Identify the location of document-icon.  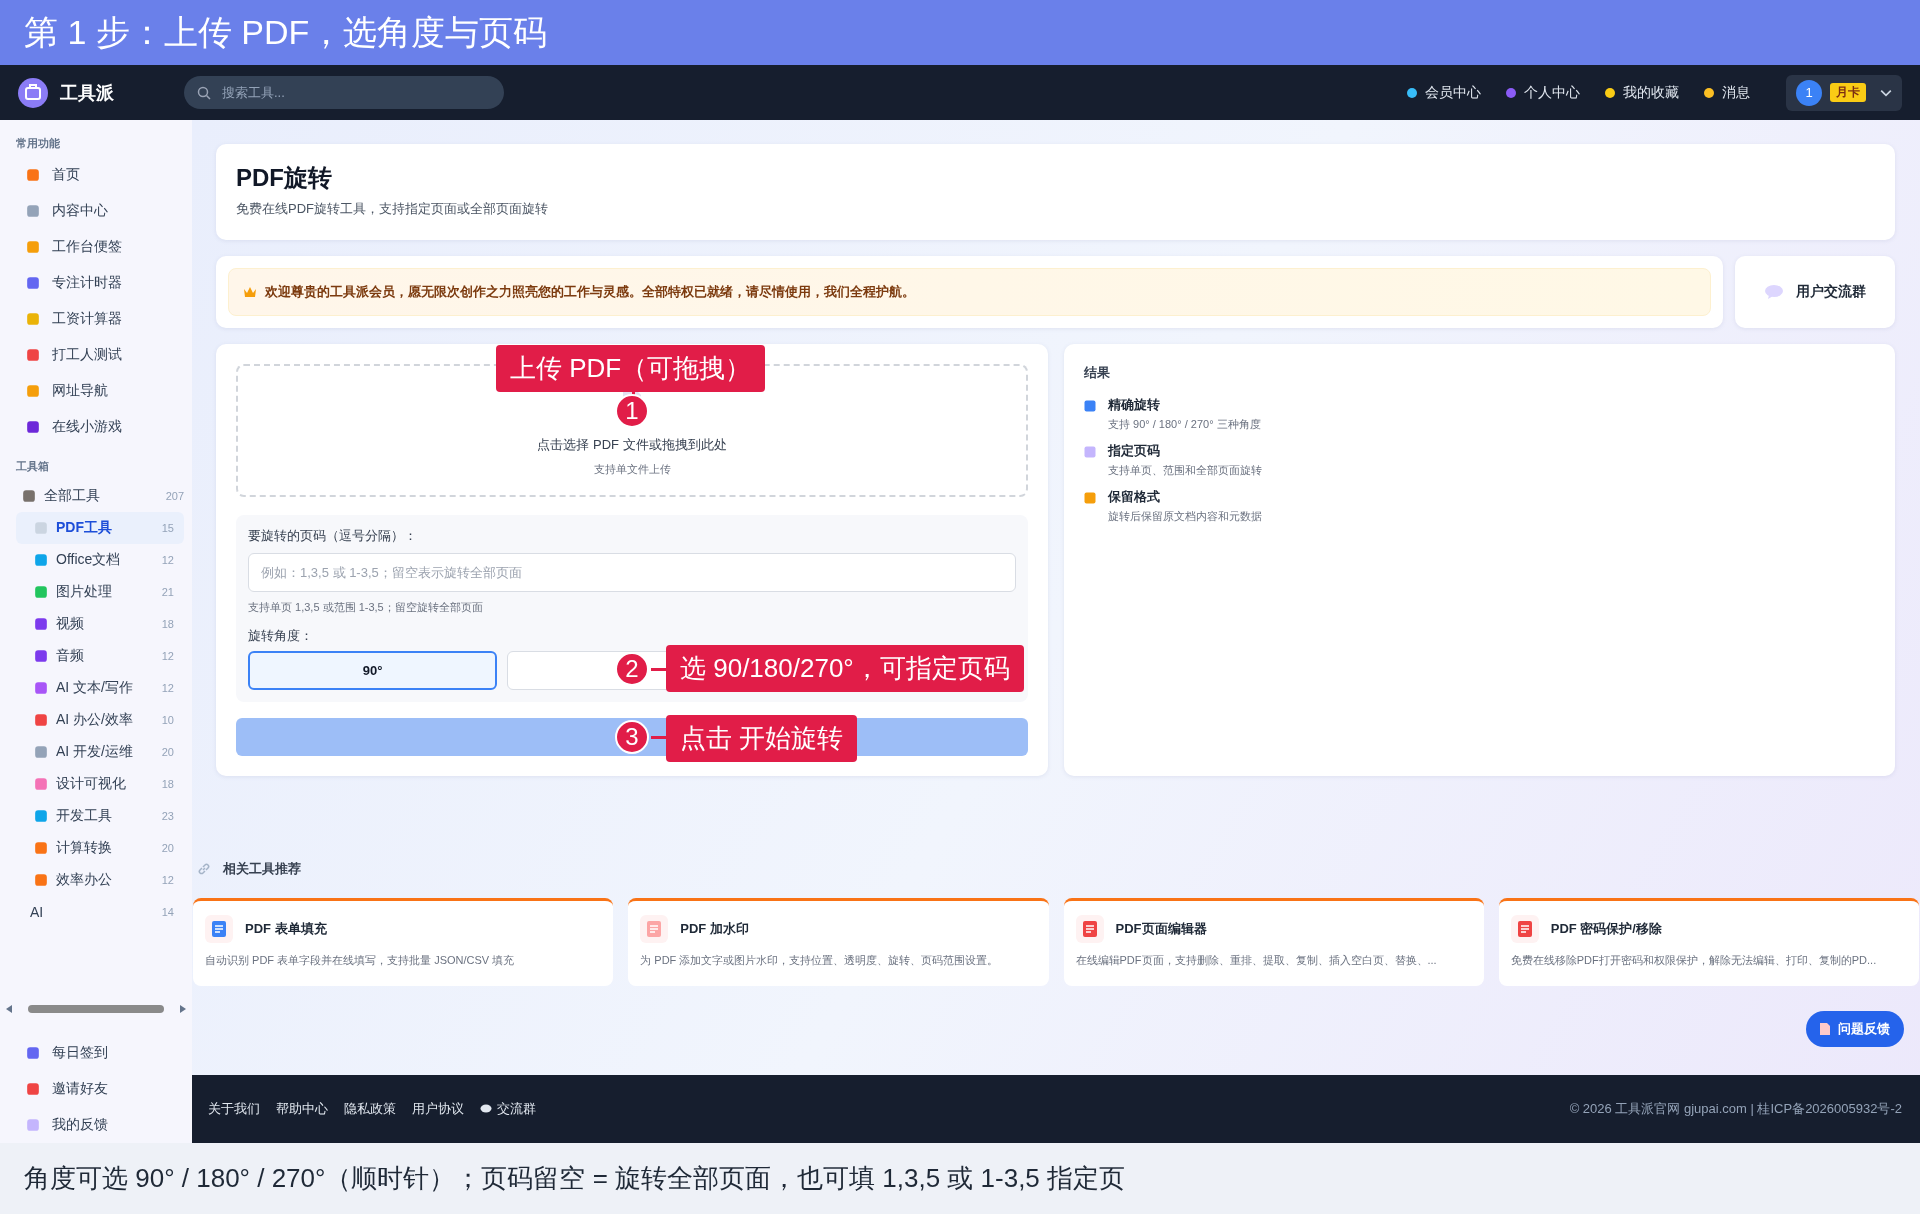
(1825, 1029).